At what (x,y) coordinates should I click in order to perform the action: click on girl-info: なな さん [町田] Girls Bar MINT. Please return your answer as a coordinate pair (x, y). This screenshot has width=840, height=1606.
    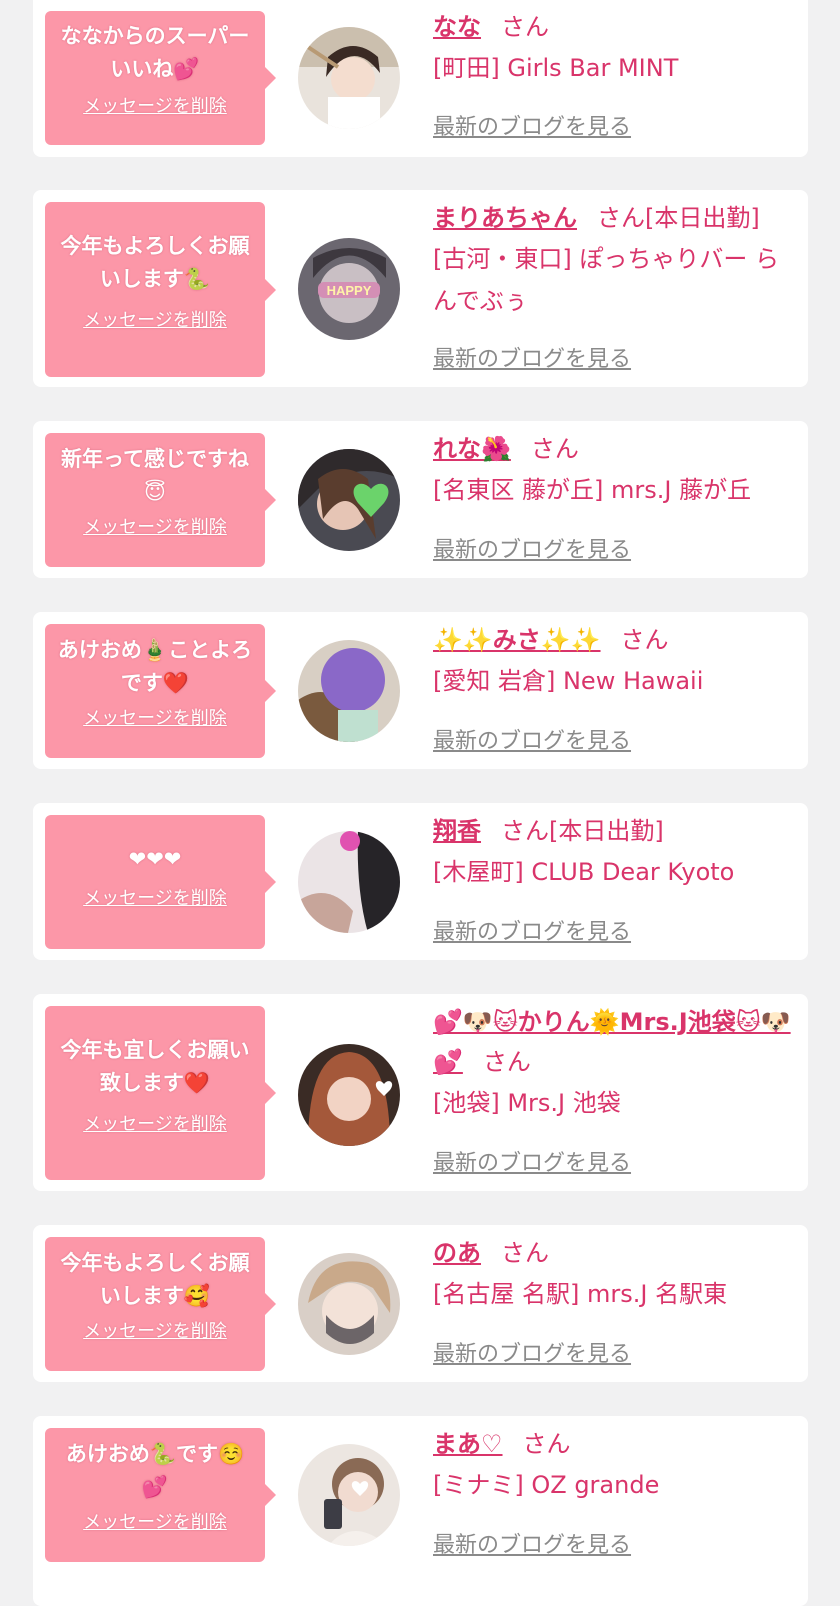
    Looking at the image, I should click on (613, 48).